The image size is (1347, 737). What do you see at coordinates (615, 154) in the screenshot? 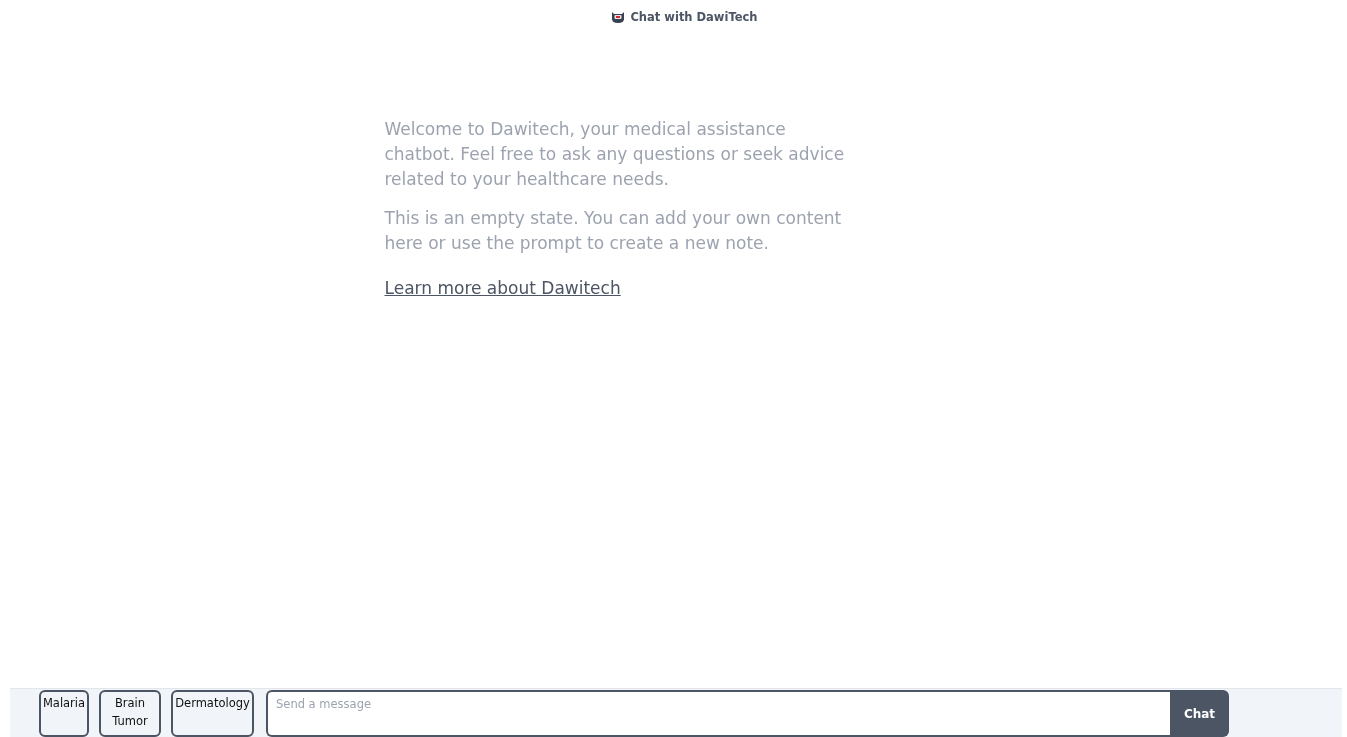
I see `welcome-paragraph: Welcome to Dawitech, your medical assistance chatbot. Feel free to ask any questions or seek advice related to your healthcare needs.` at bounding box center [615, 154].